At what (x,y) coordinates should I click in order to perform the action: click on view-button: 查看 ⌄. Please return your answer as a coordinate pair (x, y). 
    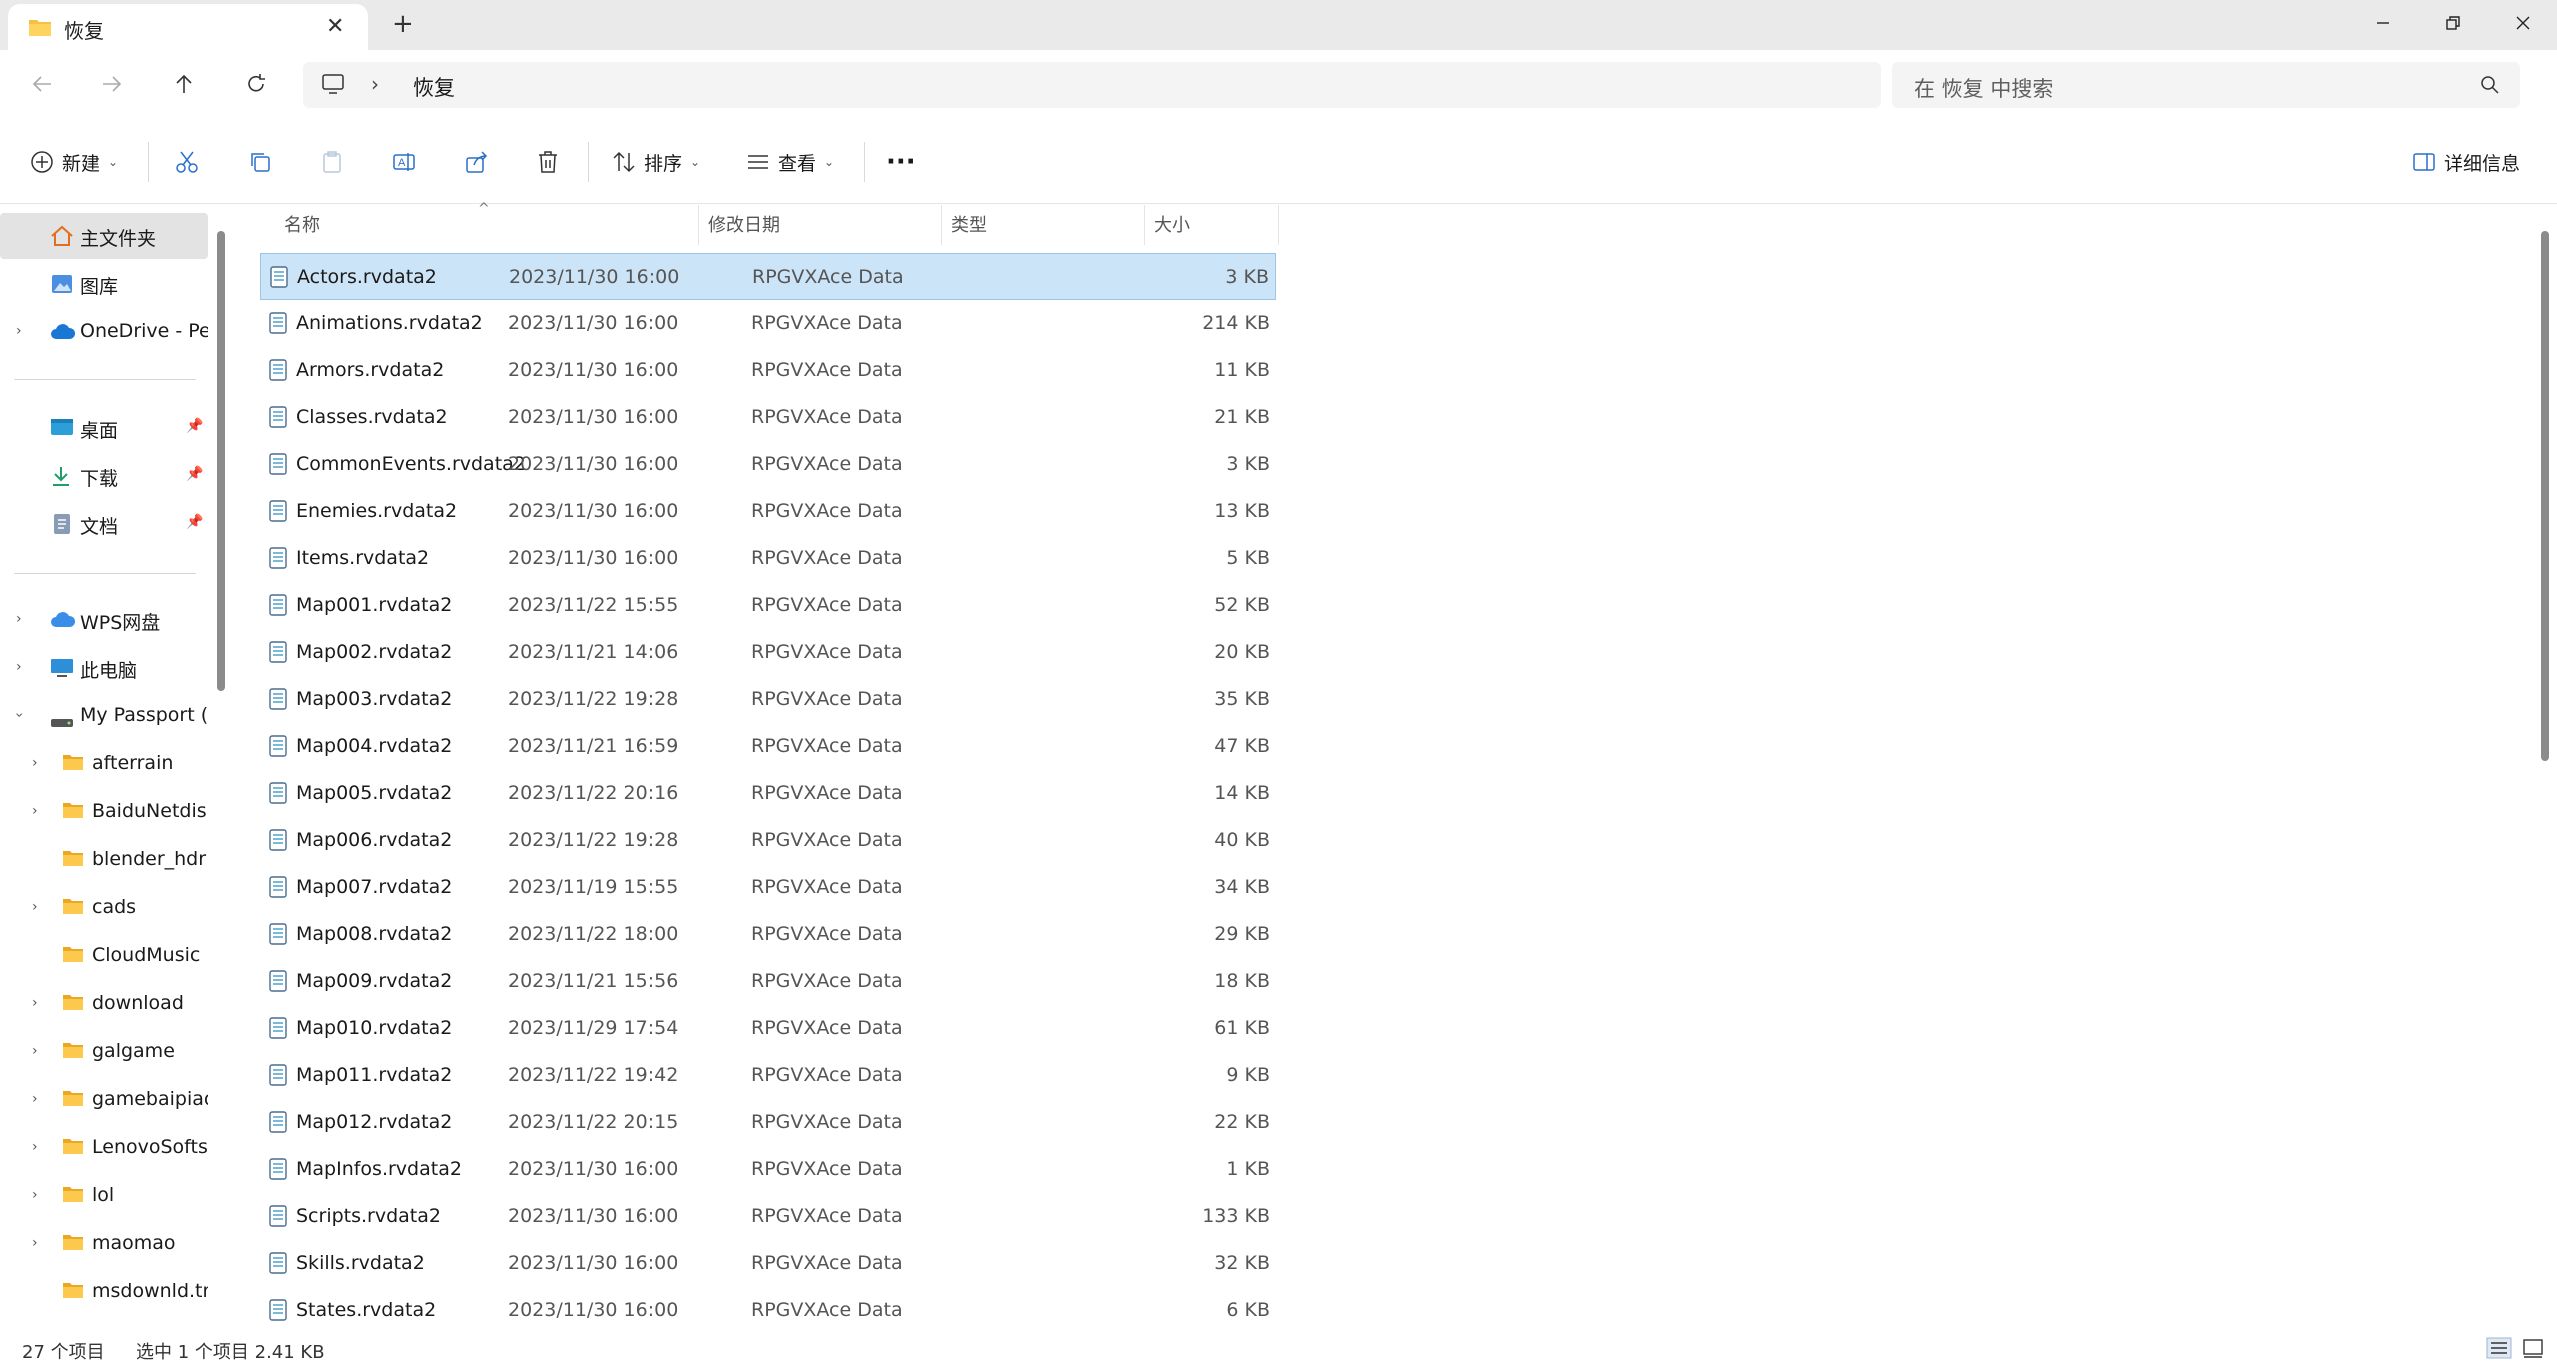
    Looking at the image, I should click on (790, 162).